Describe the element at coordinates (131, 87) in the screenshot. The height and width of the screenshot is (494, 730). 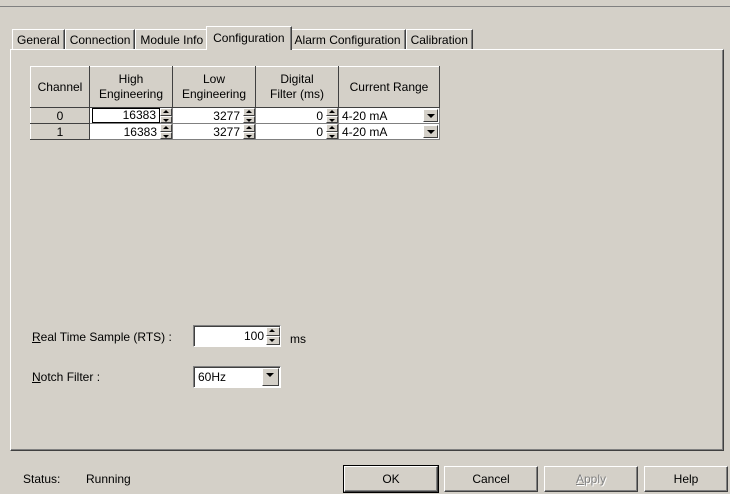
I see `header-high-engineering: High Engineering` at that location.